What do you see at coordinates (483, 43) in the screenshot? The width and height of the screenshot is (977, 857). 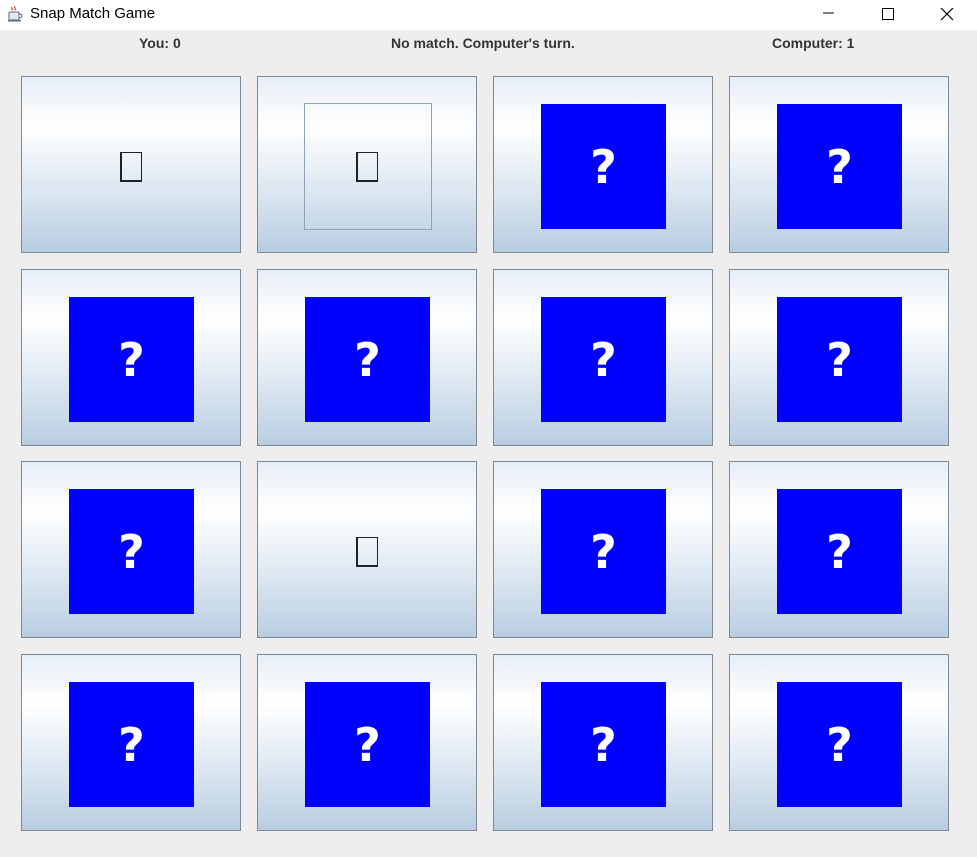 I see `turn-message-label: No match. Computer's turn.` at bounding box center [483, 43].